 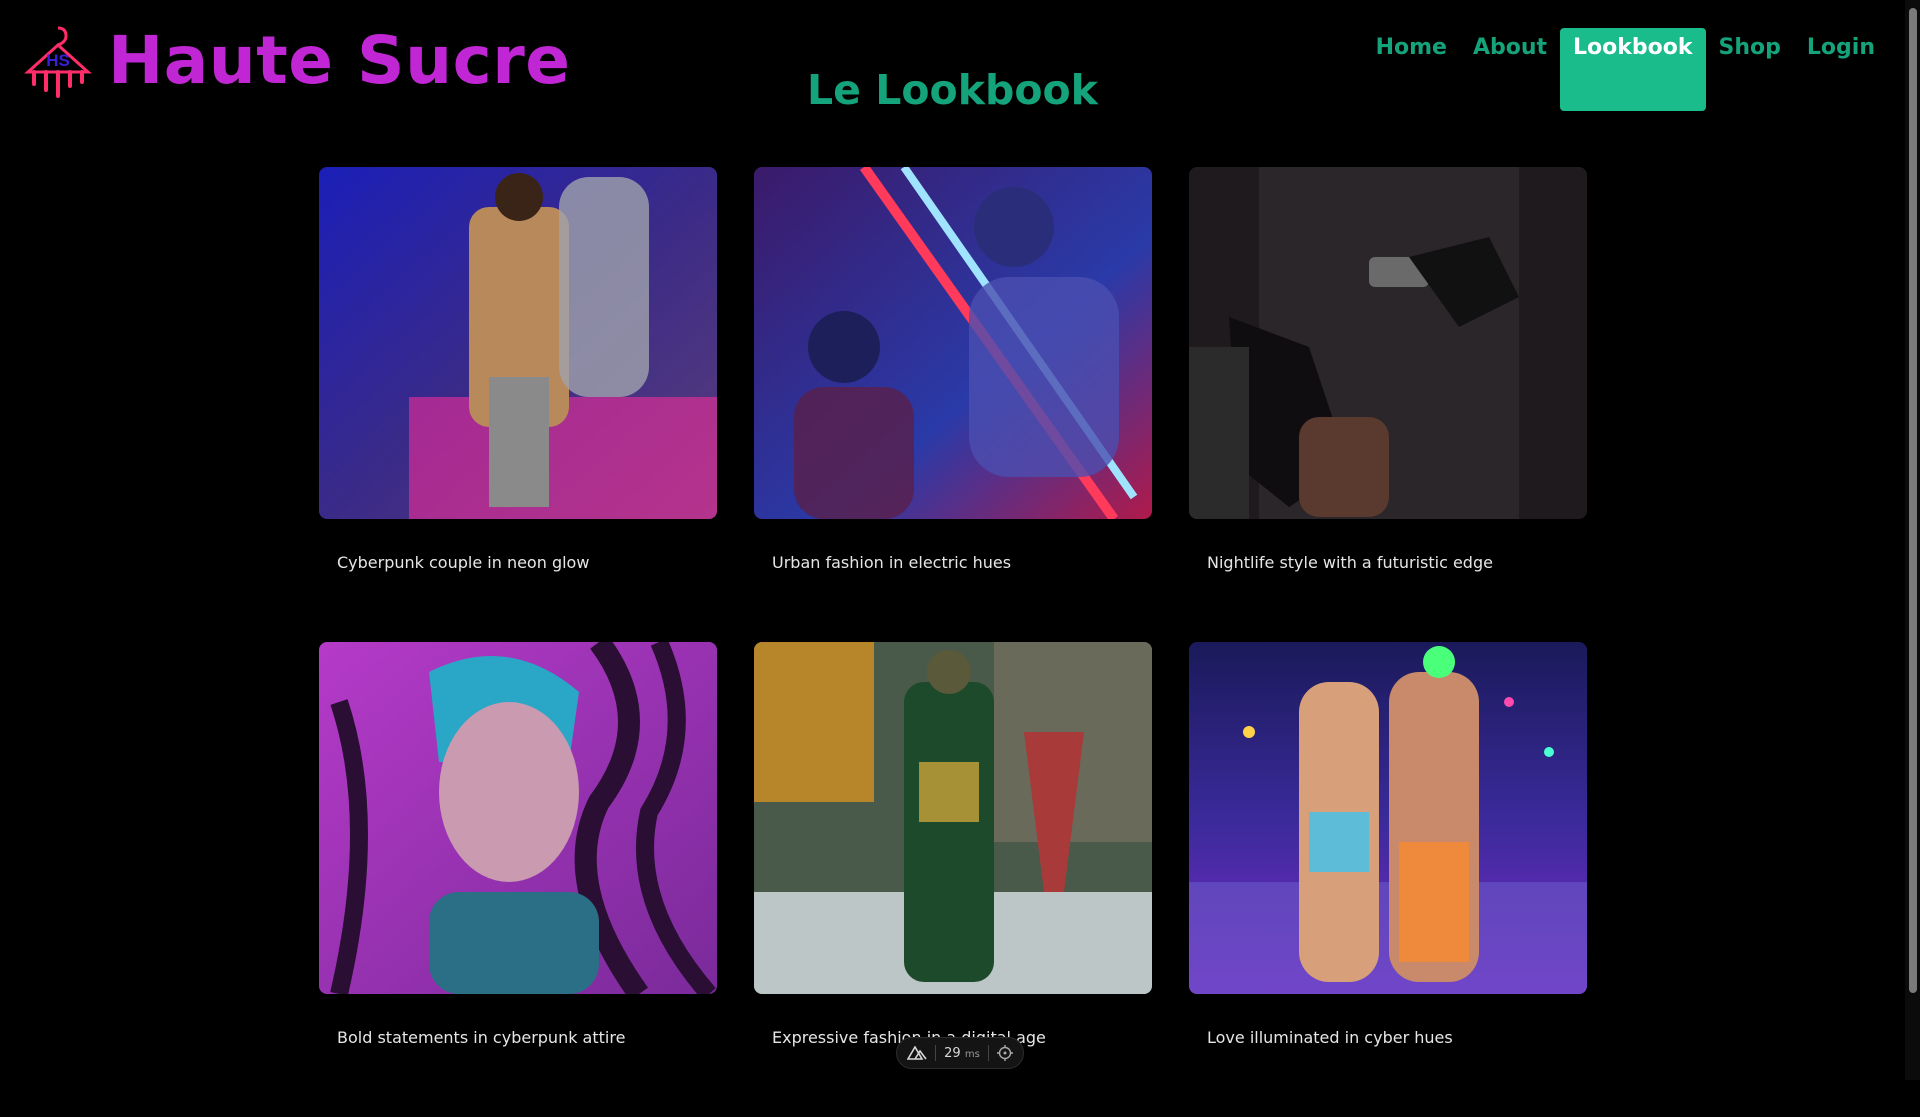 I want to click on triangle-logo-icon, so click(x=917, y=1053).